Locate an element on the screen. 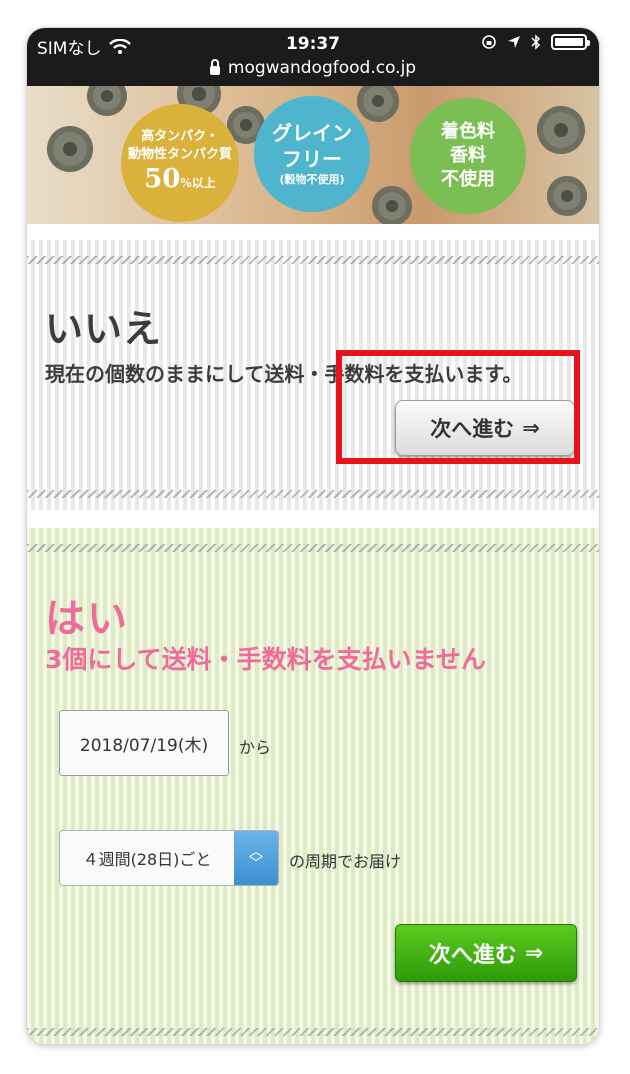 Image resolution: width=630 pixels, height=1074 pixels. badge-text: グレイン is located at coordinates (312, 133).